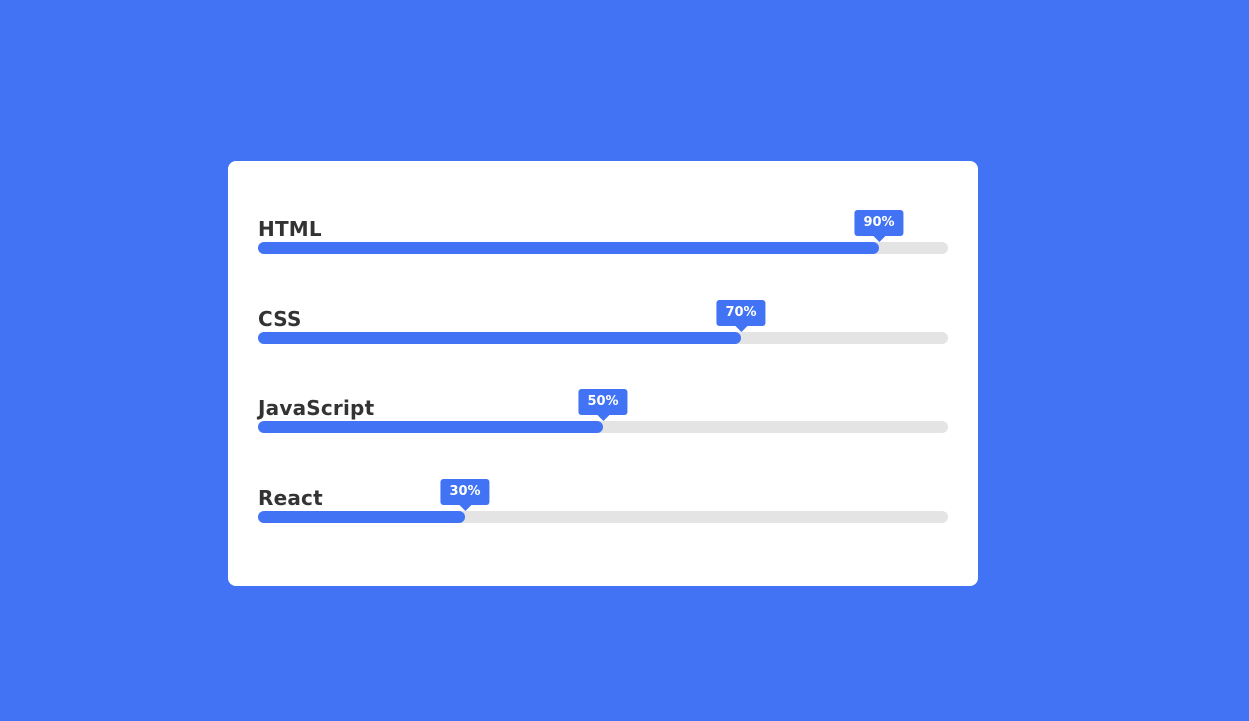 The image size is (1249, 721). I want to click on progress-track: 50%, so click(603, 411).